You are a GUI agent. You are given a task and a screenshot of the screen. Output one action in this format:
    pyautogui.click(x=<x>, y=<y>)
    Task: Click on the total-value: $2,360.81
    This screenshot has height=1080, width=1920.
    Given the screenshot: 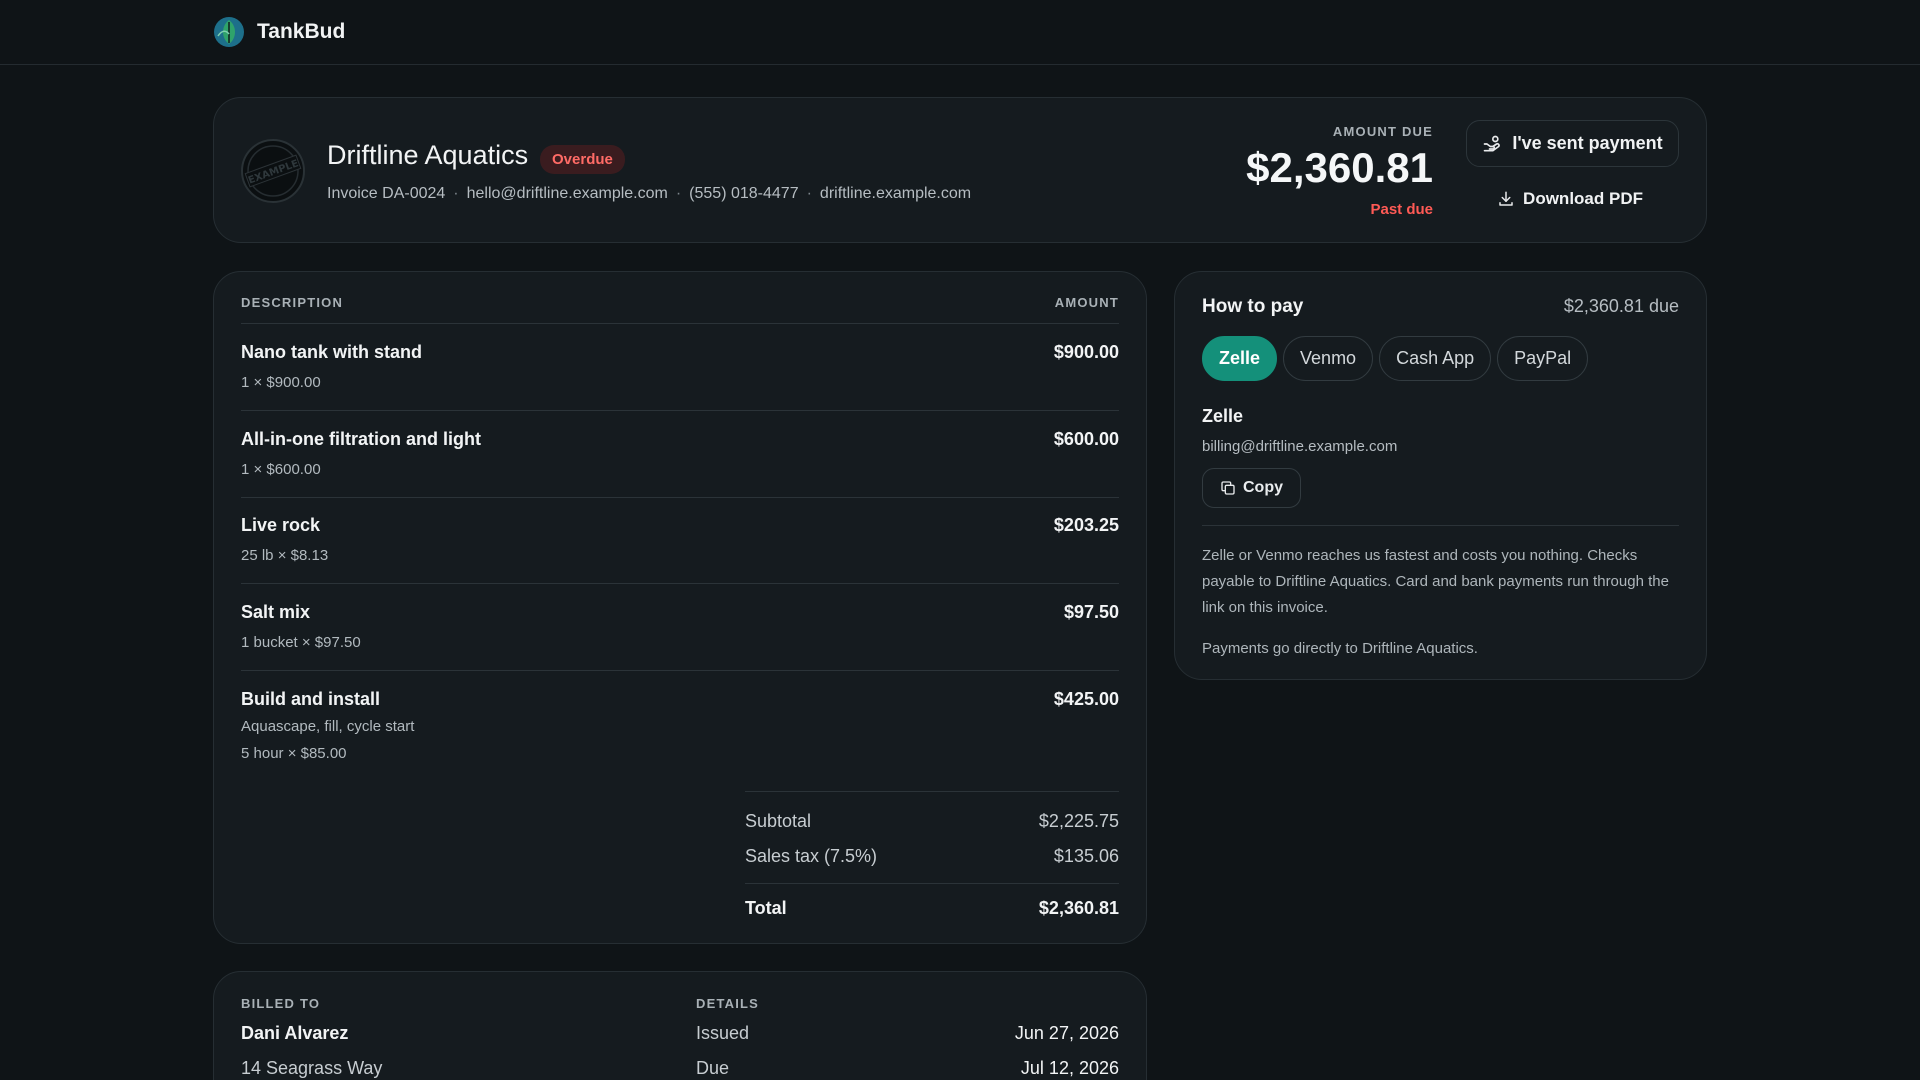 What is the action you would take?
    pyautogui.click(x=1078, y=908)
    